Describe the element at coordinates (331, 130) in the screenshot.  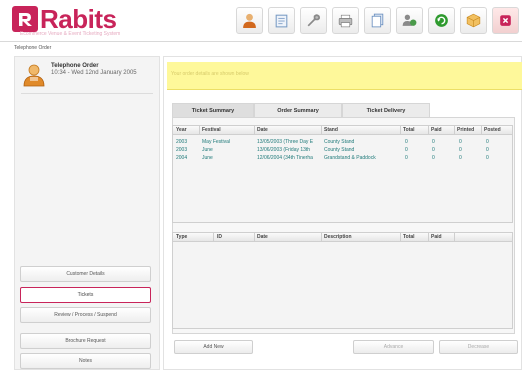
I see `column-header-stand: Stand` at that location.